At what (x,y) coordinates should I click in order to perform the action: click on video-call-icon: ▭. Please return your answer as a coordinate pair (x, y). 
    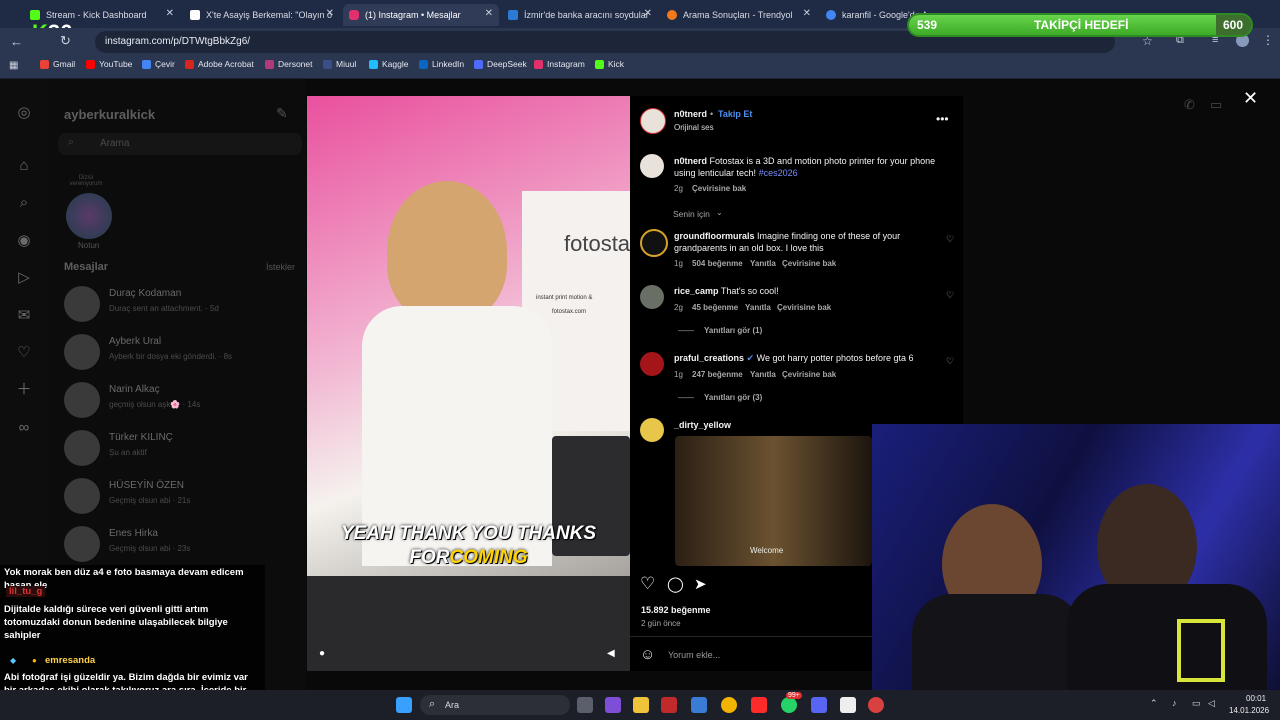
    Looking at the image, I should click on (1216, 105).